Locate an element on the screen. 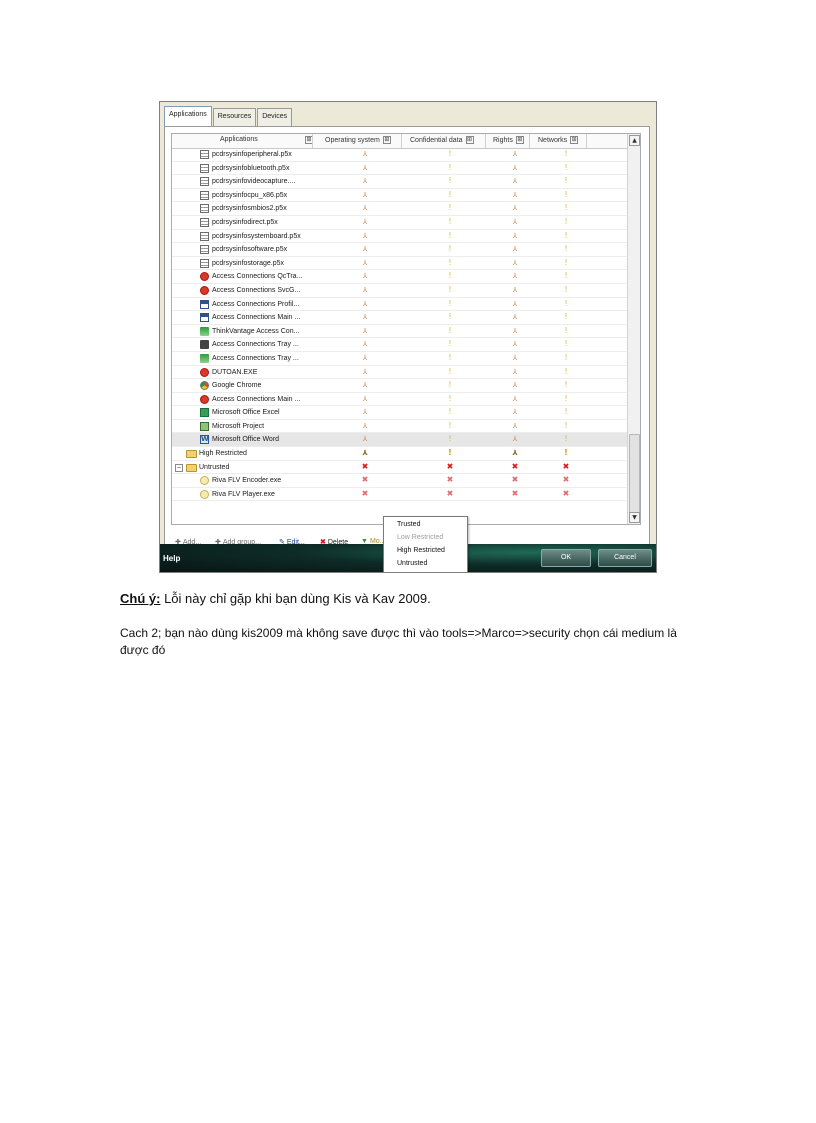 This screenshot has width=816, height=1123. table-row: Access Connections QcTra... ⅄! ⅄! is located at coordinates (400, 277).